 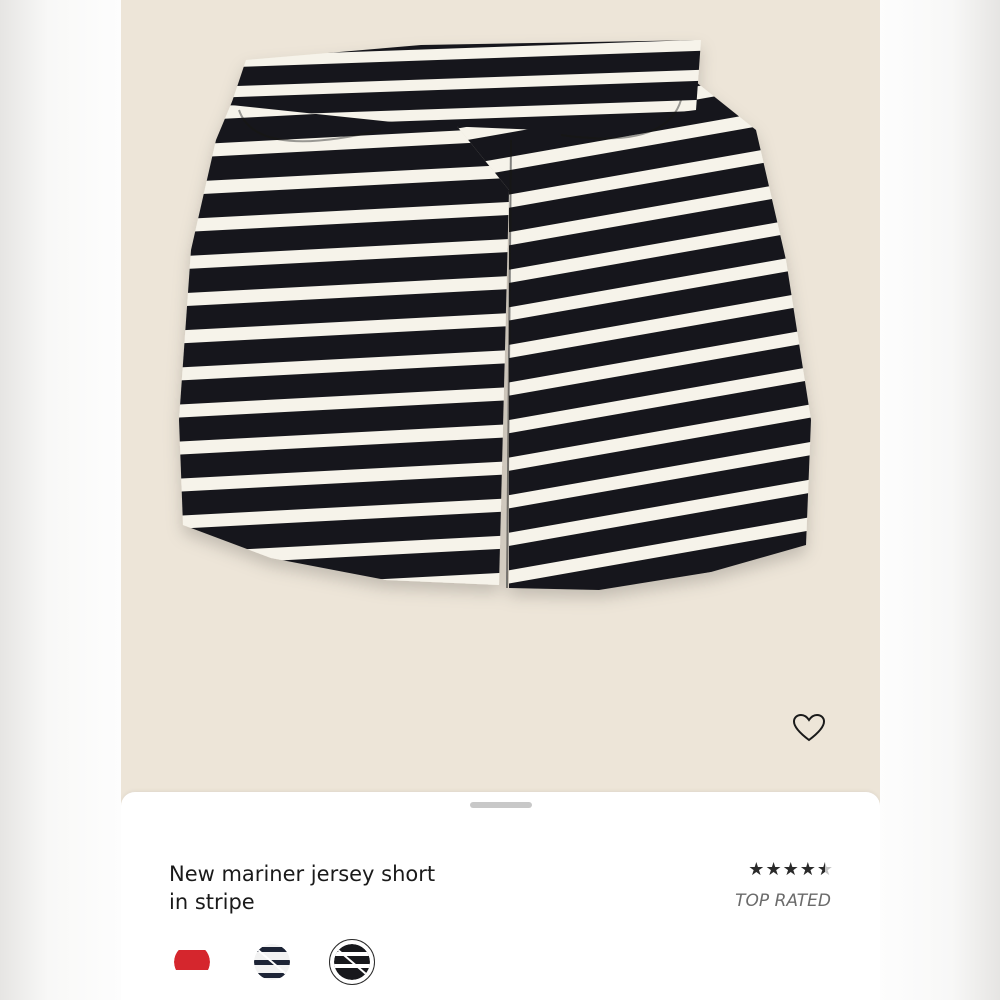 I want to click on star-rating: ★ ★ ★ ★ ★, so click(x=783, y=870).